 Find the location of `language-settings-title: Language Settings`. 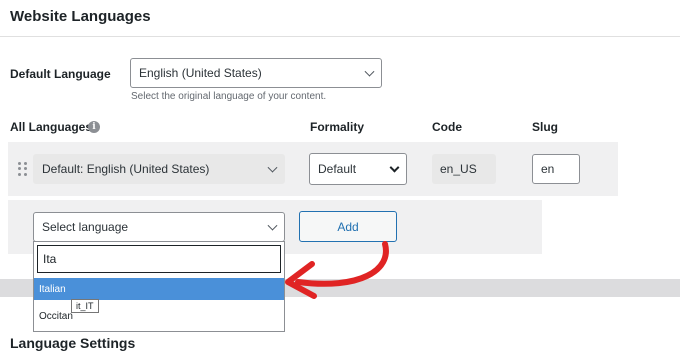

language-settings-title: Language Settings is located at coordinates (73, 343).